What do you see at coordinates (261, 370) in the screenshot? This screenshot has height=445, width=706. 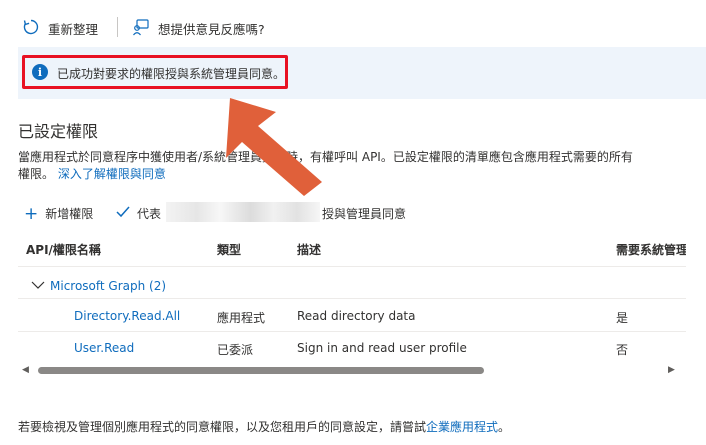 I see `scrollbar-thumb` at bounding box center [261, 370].